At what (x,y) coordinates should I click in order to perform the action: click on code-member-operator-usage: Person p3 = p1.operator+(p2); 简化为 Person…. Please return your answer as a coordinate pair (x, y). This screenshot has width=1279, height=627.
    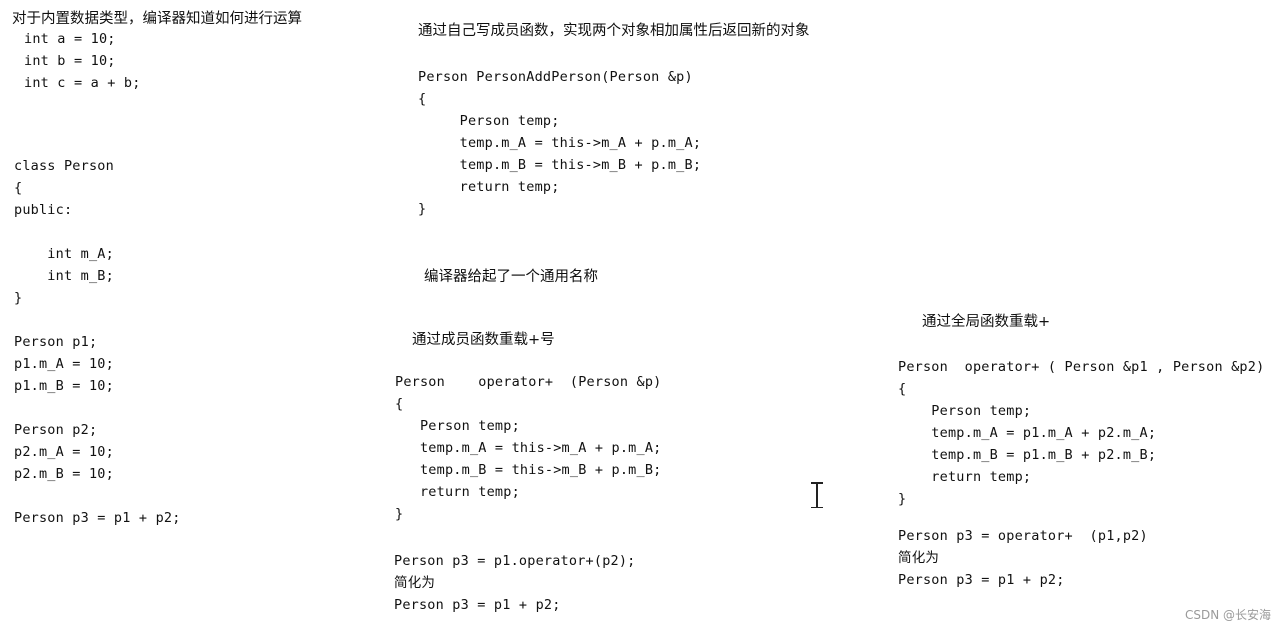
    Looking at the image, I should click on (515, 583).